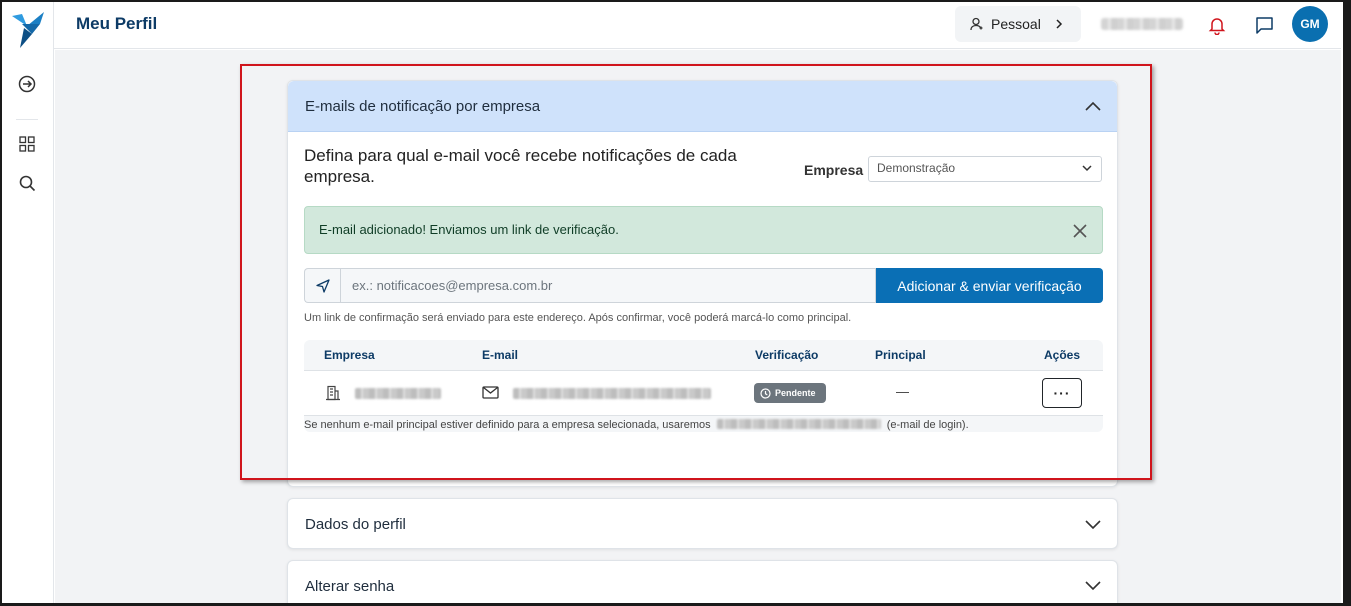 This screenshot has height=606, width=1351. I want to click on add-and-verify-button: Adicionar & enviar verificação, so click(989, 285).